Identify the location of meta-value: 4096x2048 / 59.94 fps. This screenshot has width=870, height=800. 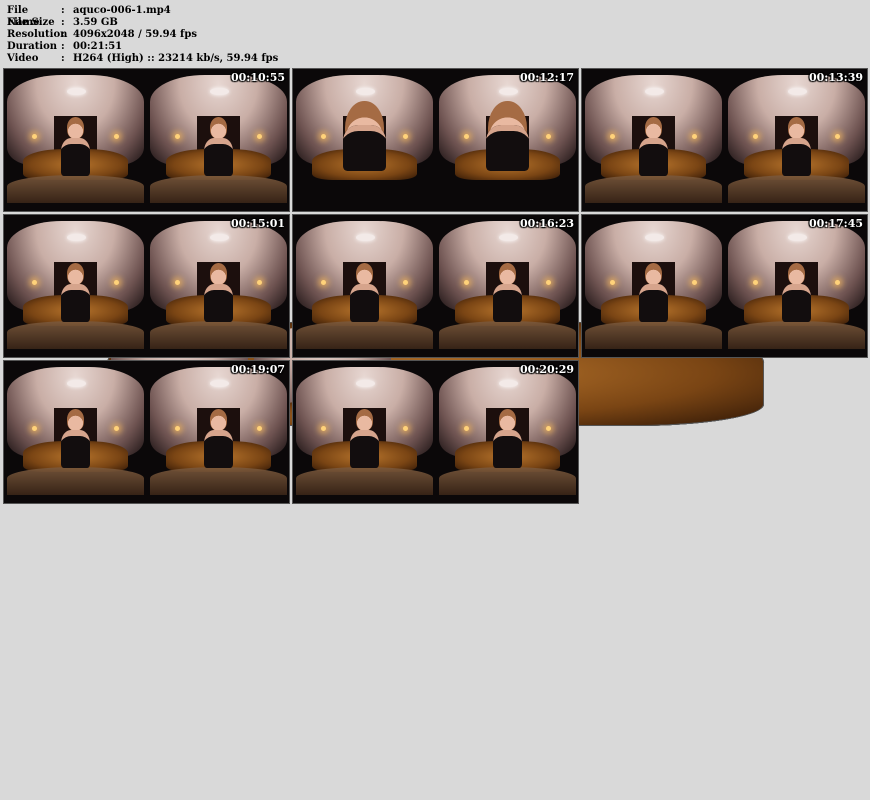
(135, 34).